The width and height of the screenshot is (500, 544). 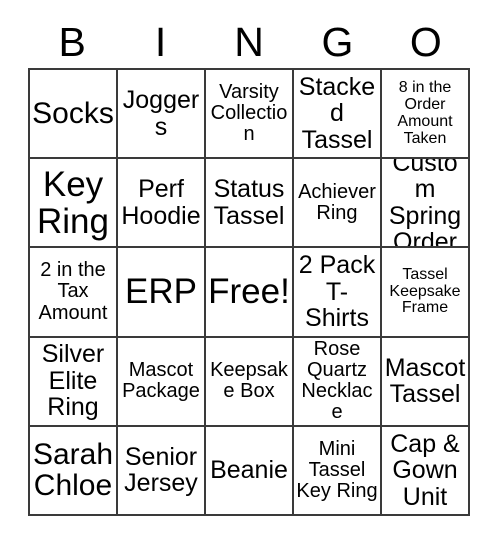 I want to click on bingo-cell-label: Stacked Tassel, so click(x=337, y=113).